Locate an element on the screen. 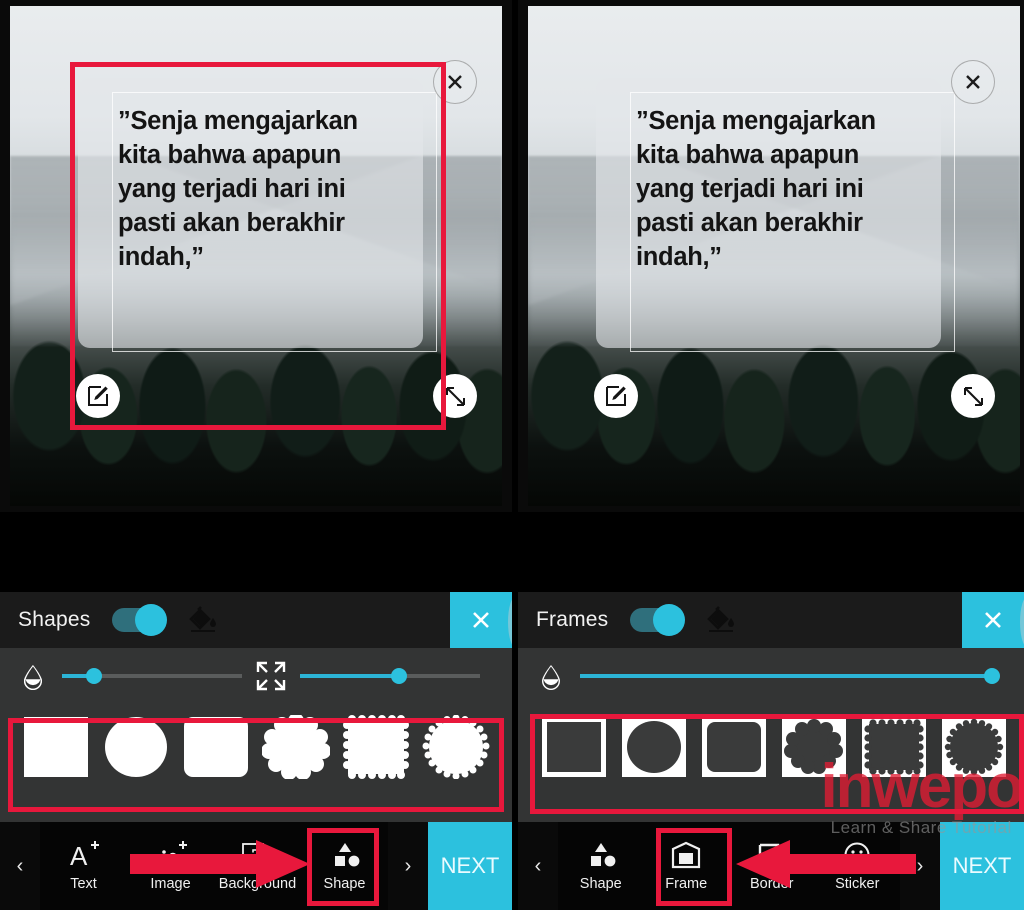  frames-opacity-slider is located at coordinates (790, 676).